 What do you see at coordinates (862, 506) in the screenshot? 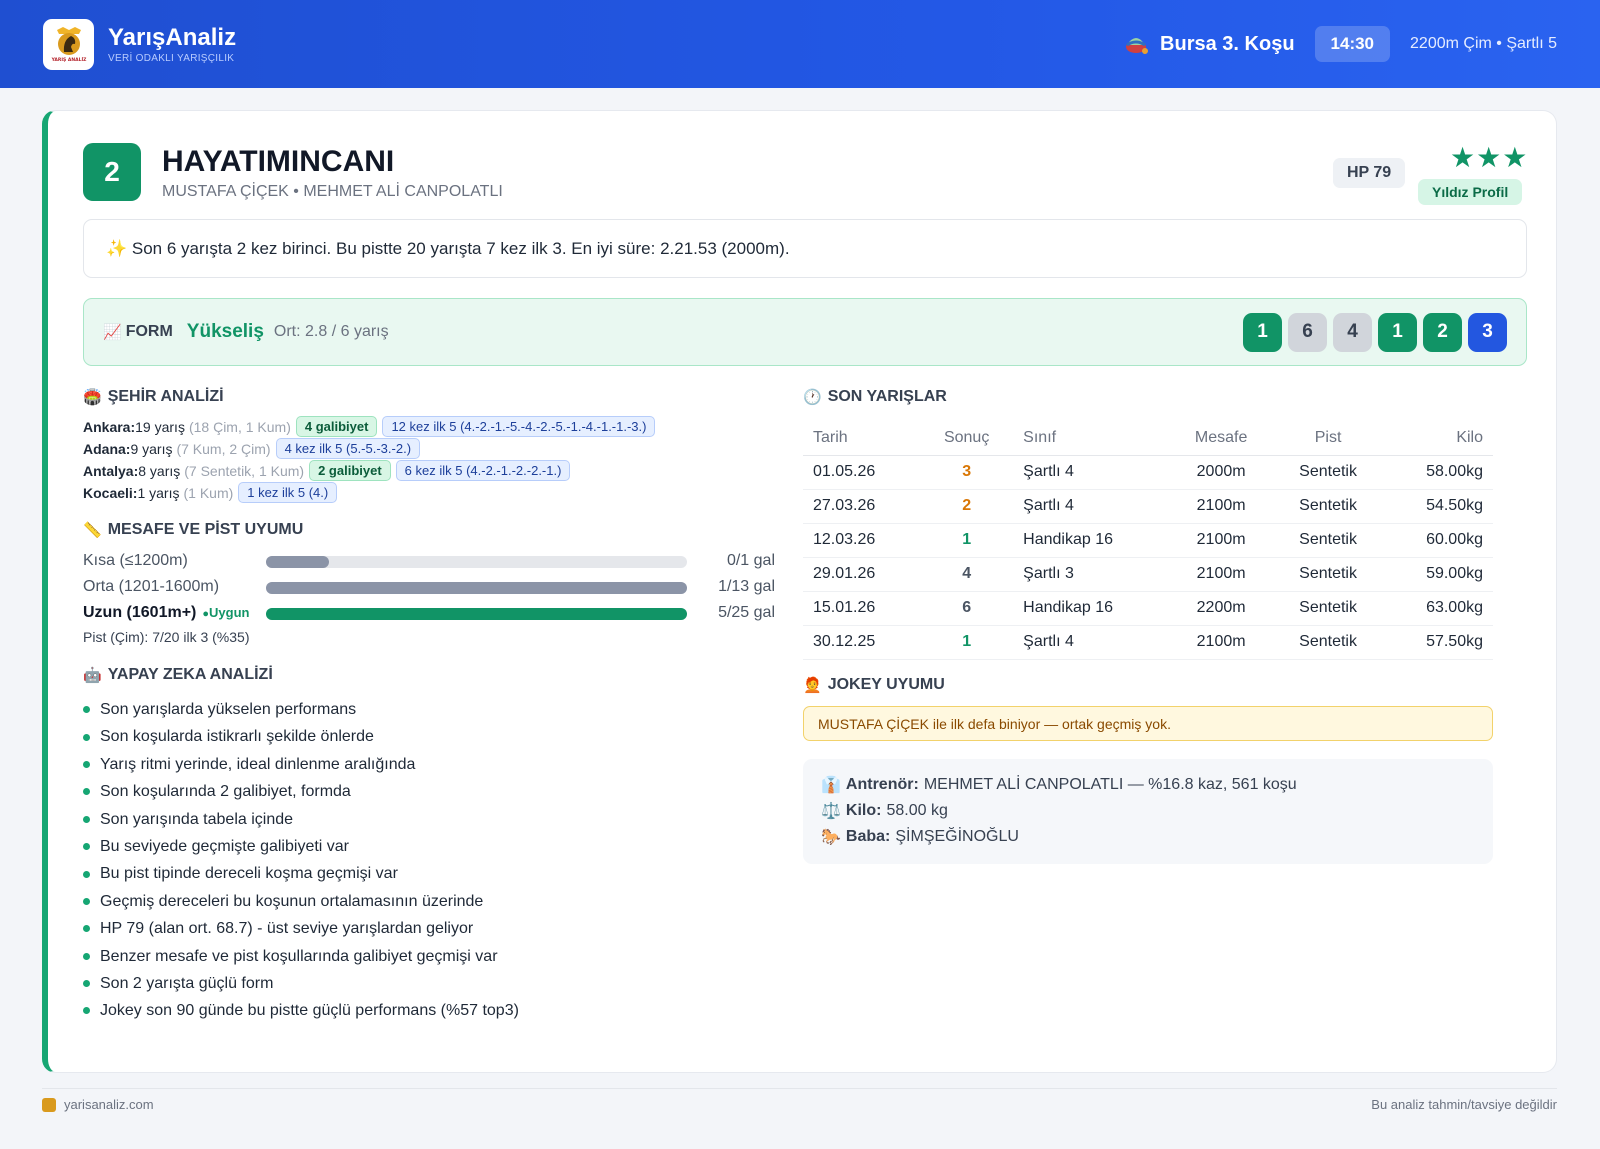
I see `cell-date: 27.03.26` at bounding box center [862, 506].